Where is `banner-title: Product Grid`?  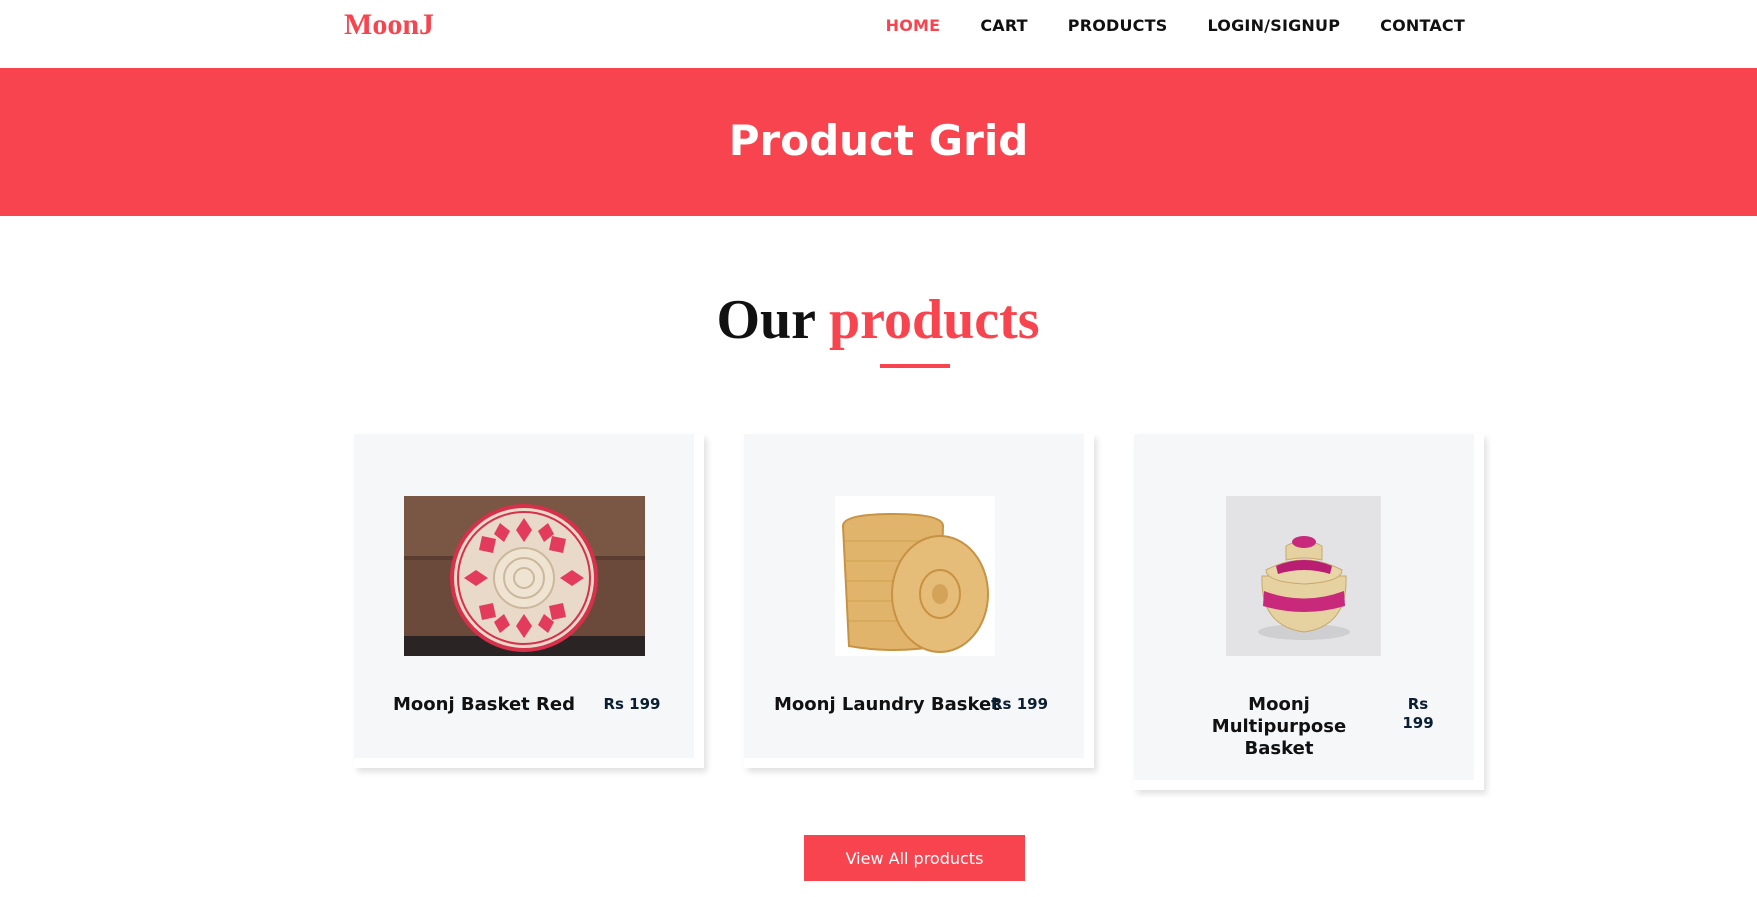
banner-title: Product Grid is located at coordinates (878, 140).